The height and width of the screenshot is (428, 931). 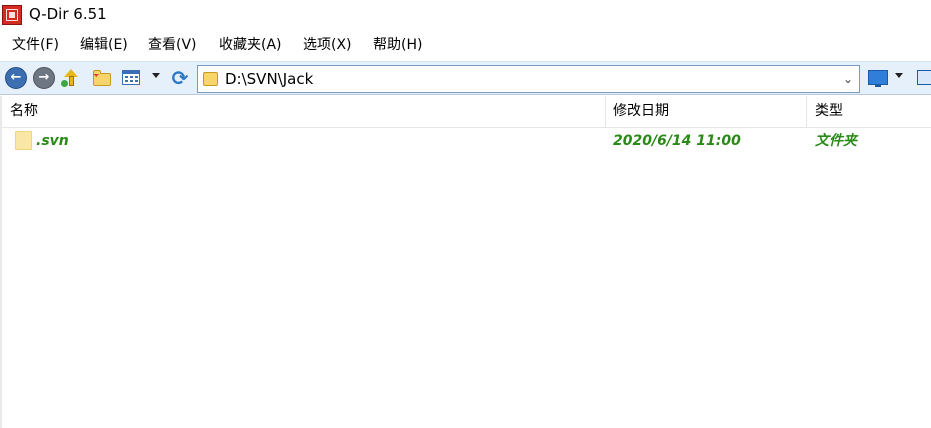 I want to click on refresh-icon: ⟳, so click(x=180, y=78).